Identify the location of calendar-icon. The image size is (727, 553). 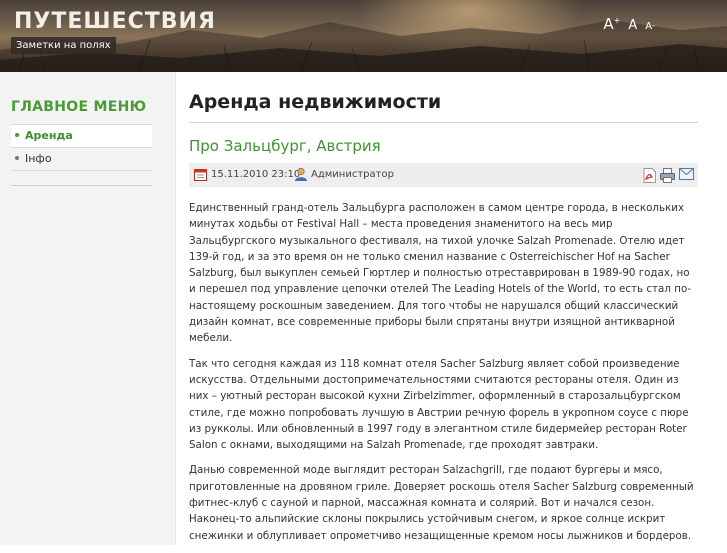
(200, 176).